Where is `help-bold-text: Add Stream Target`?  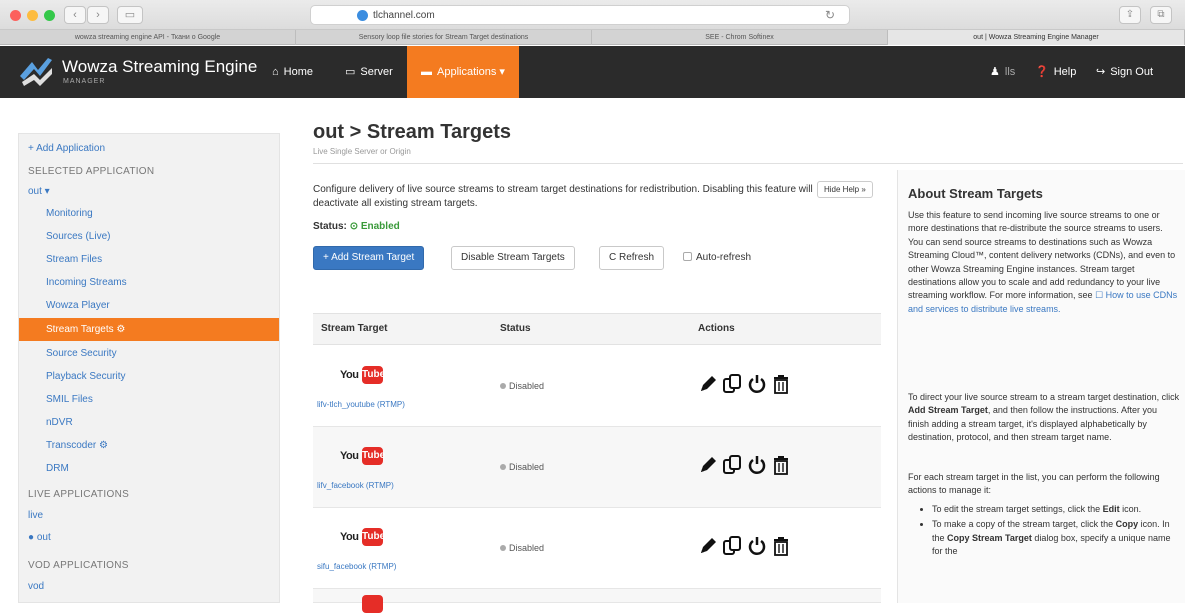 help-bold-text: Add Stream Target is located at coordinates (948, 410).